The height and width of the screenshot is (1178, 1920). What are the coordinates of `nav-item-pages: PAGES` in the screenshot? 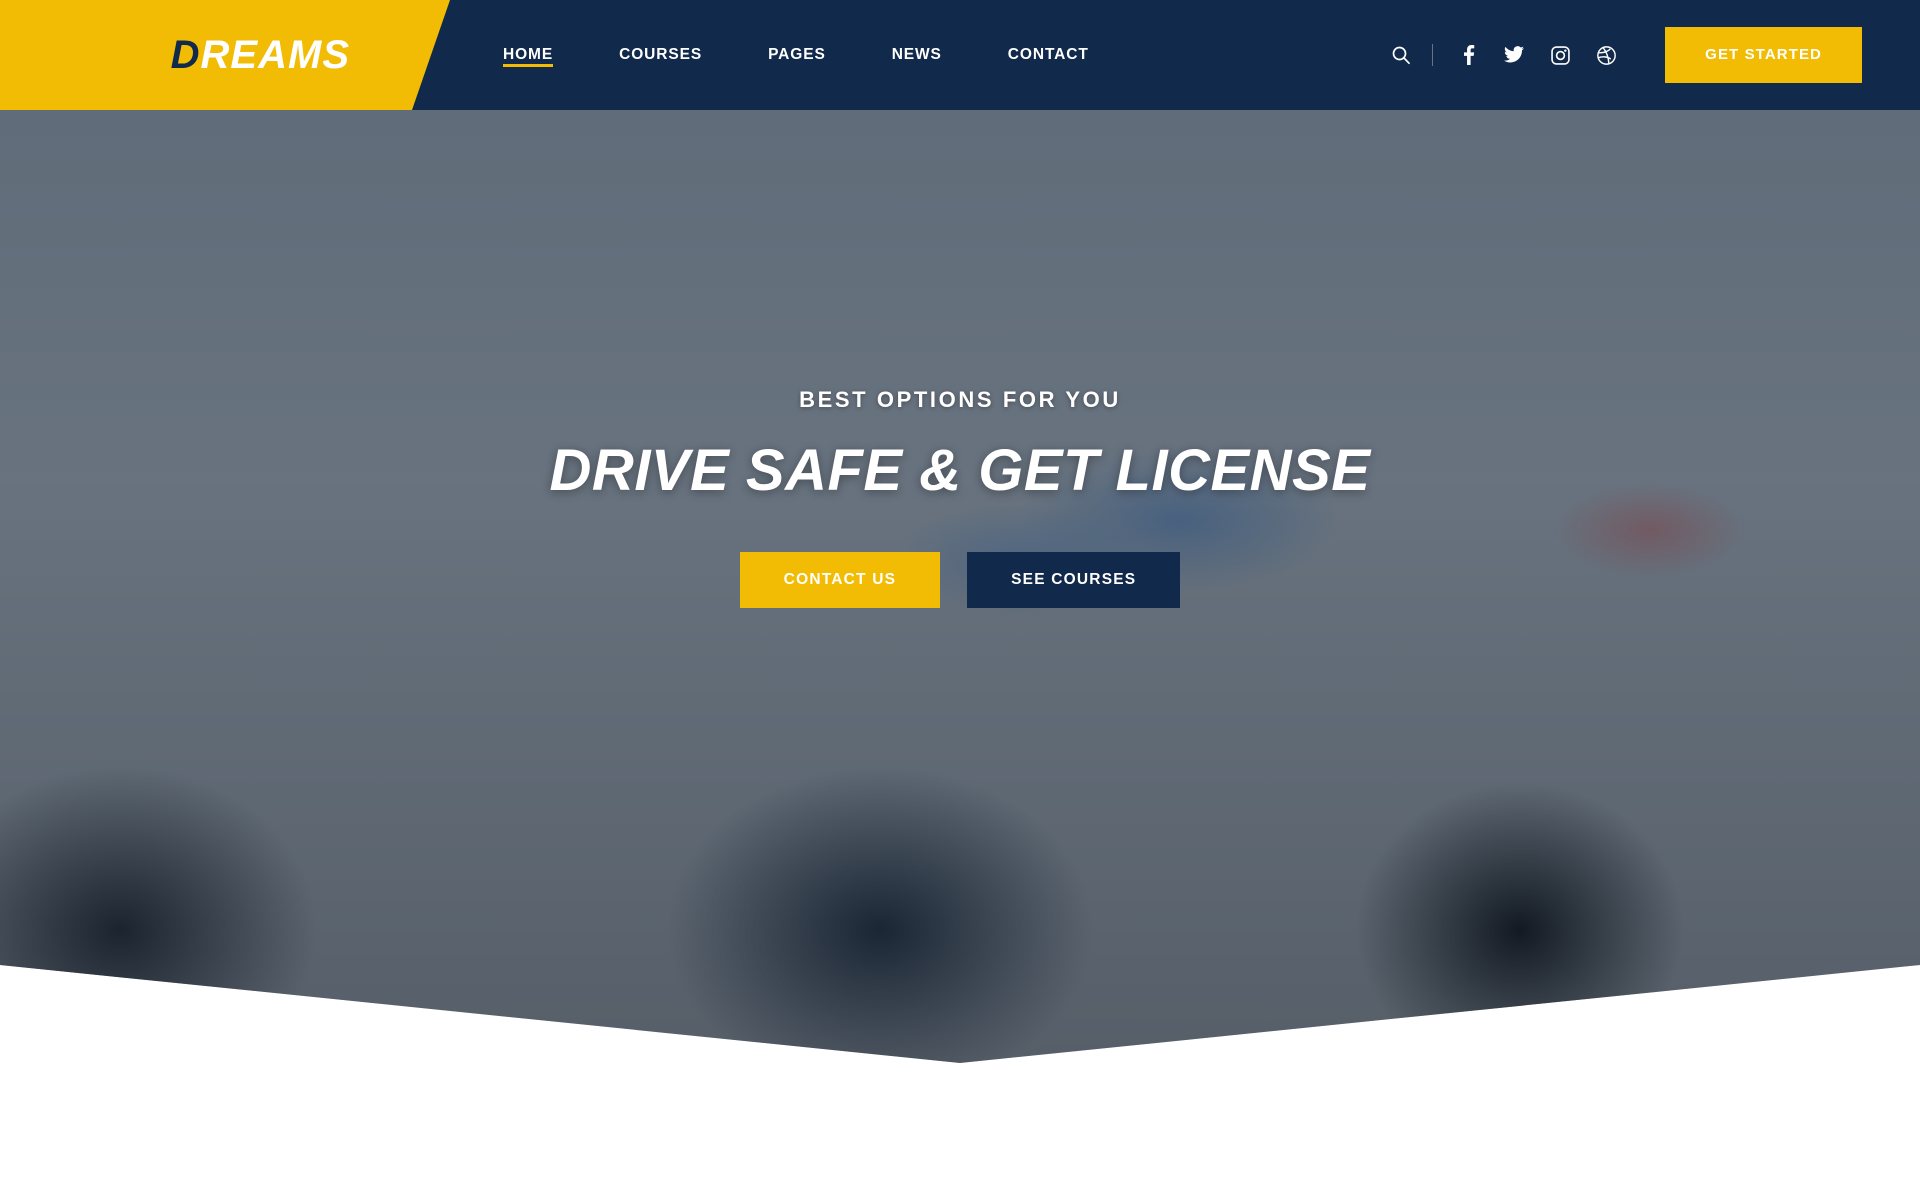 It's located at (797, 55).